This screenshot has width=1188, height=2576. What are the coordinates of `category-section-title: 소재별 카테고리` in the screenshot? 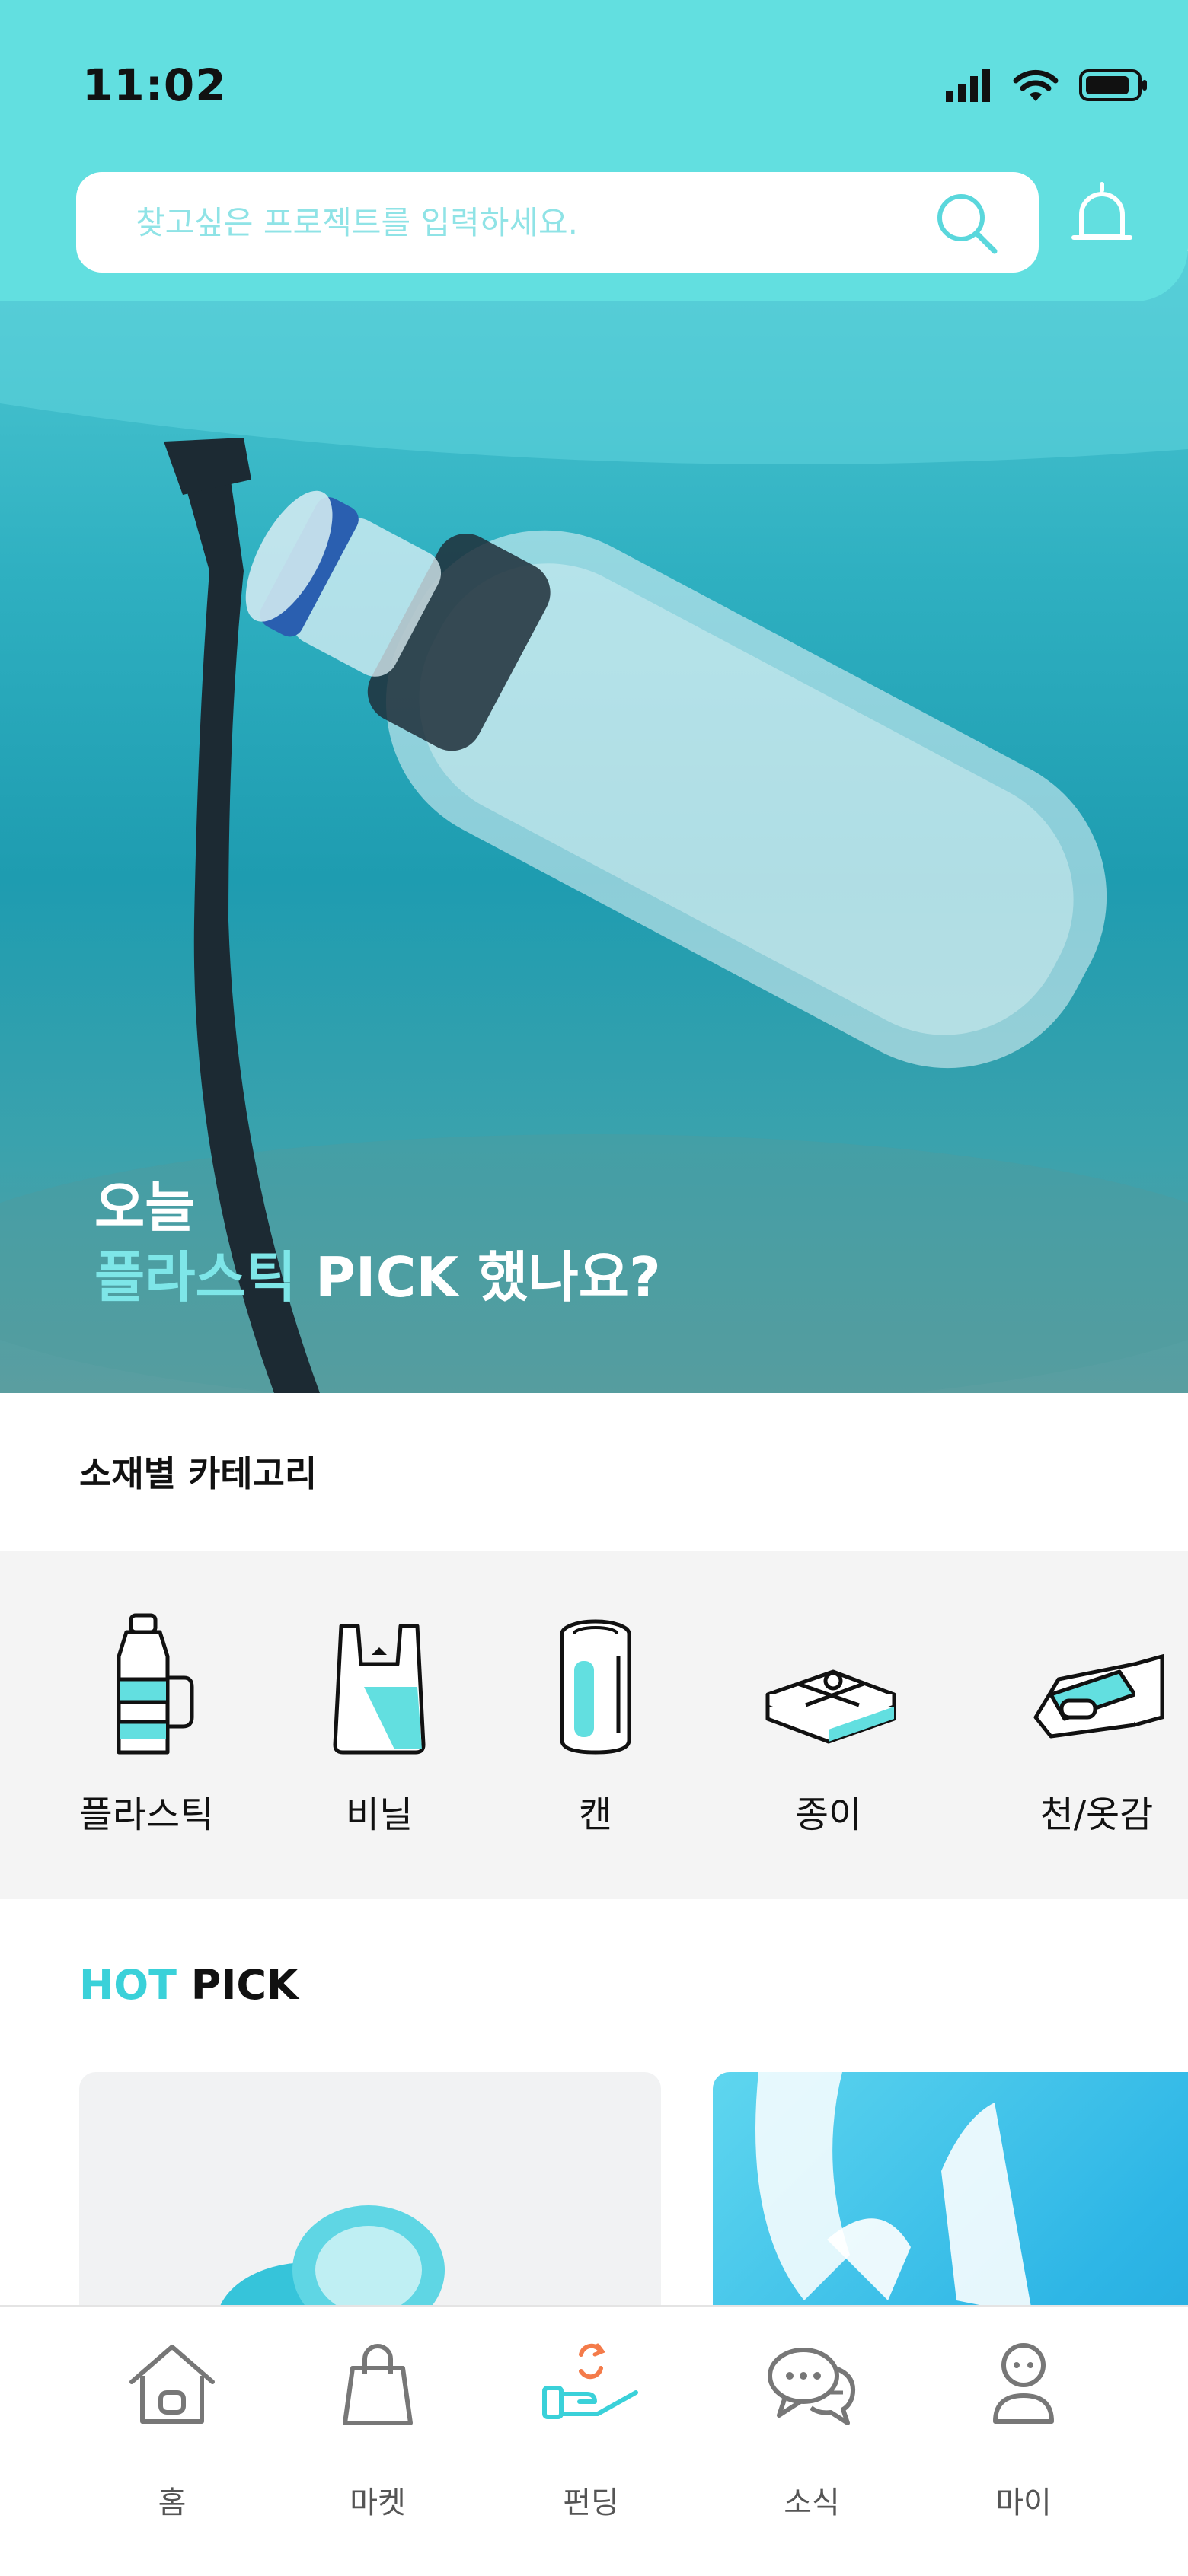 It's located at (198, 1473).